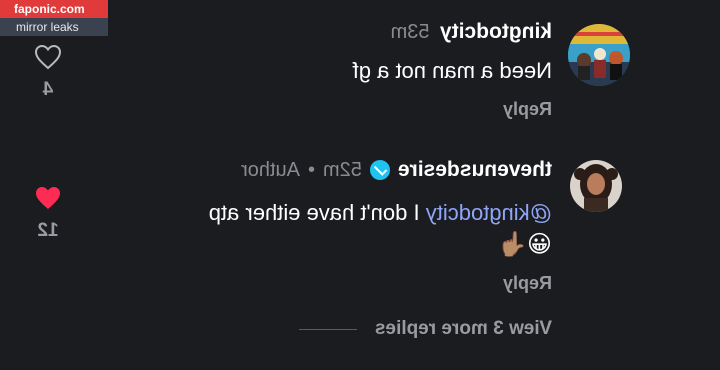 The image size is (720, 370). What do you see at coordinates (496, 31) in the screenshot?
I see `comment-username: kingtodcity` at bounding box center [496, 31].